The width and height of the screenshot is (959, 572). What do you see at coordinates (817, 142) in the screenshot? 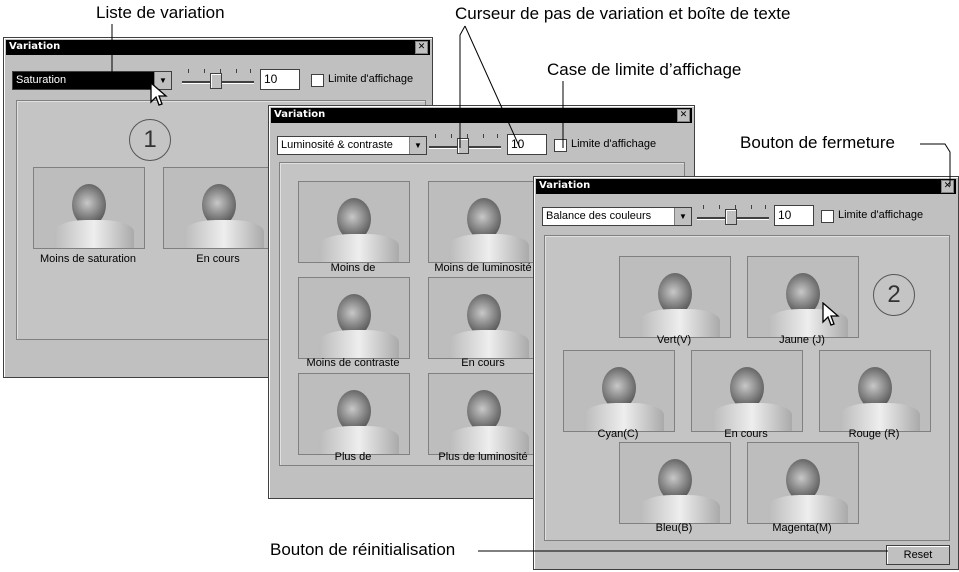
I see `callout-close-button: Bouton de fermeture` at bounding box center [817, 142].